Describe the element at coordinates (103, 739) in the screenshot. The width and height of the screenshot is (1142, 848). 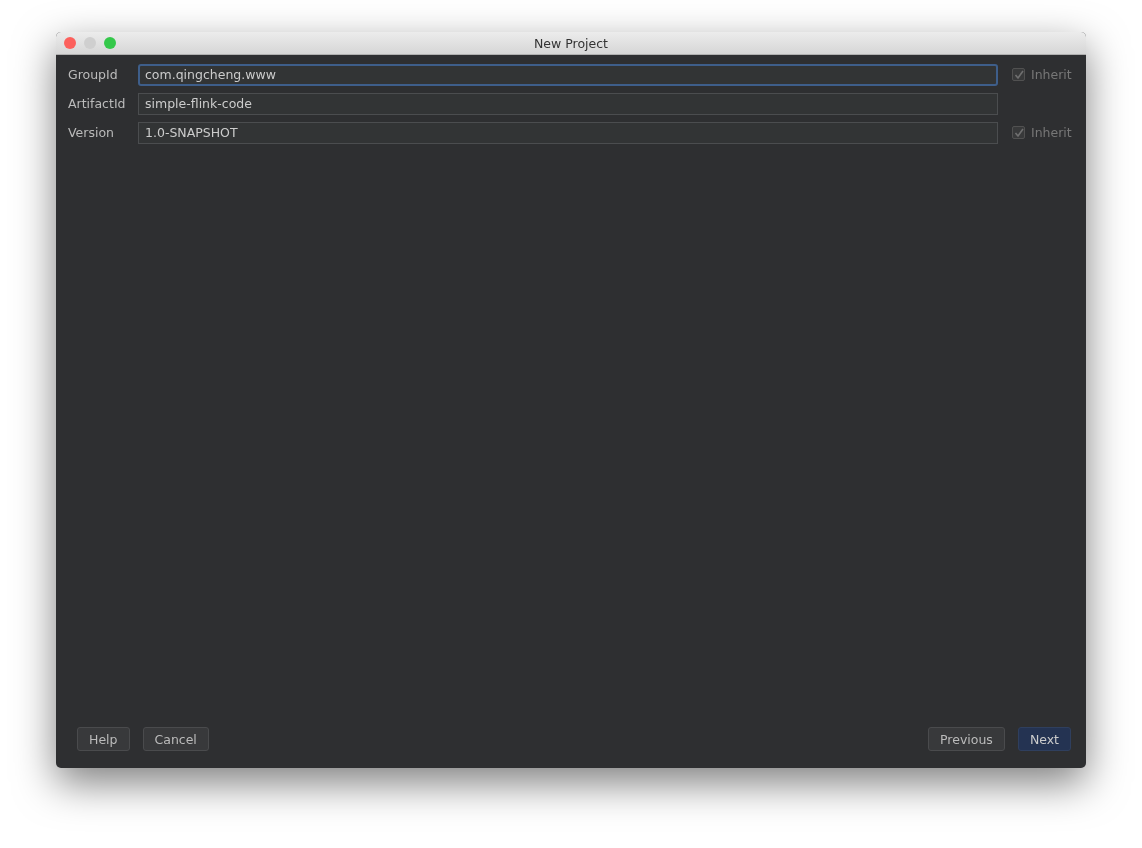
I see `dialog-button: Help` at that location.